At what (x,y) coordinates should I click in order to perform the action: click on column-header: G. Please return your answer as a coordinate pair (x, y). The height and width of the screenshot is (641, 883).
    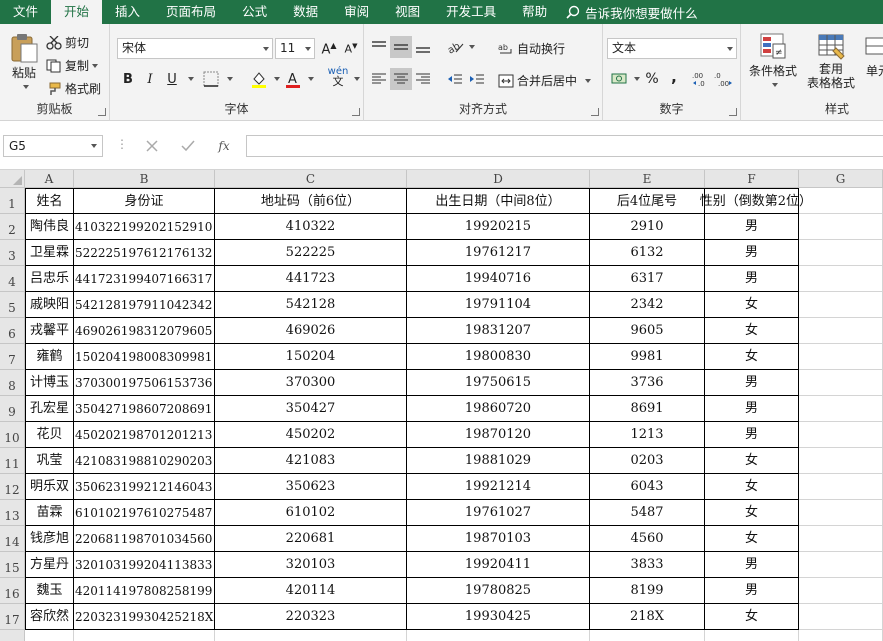
    Looking at the image, I should click on (841, 179).